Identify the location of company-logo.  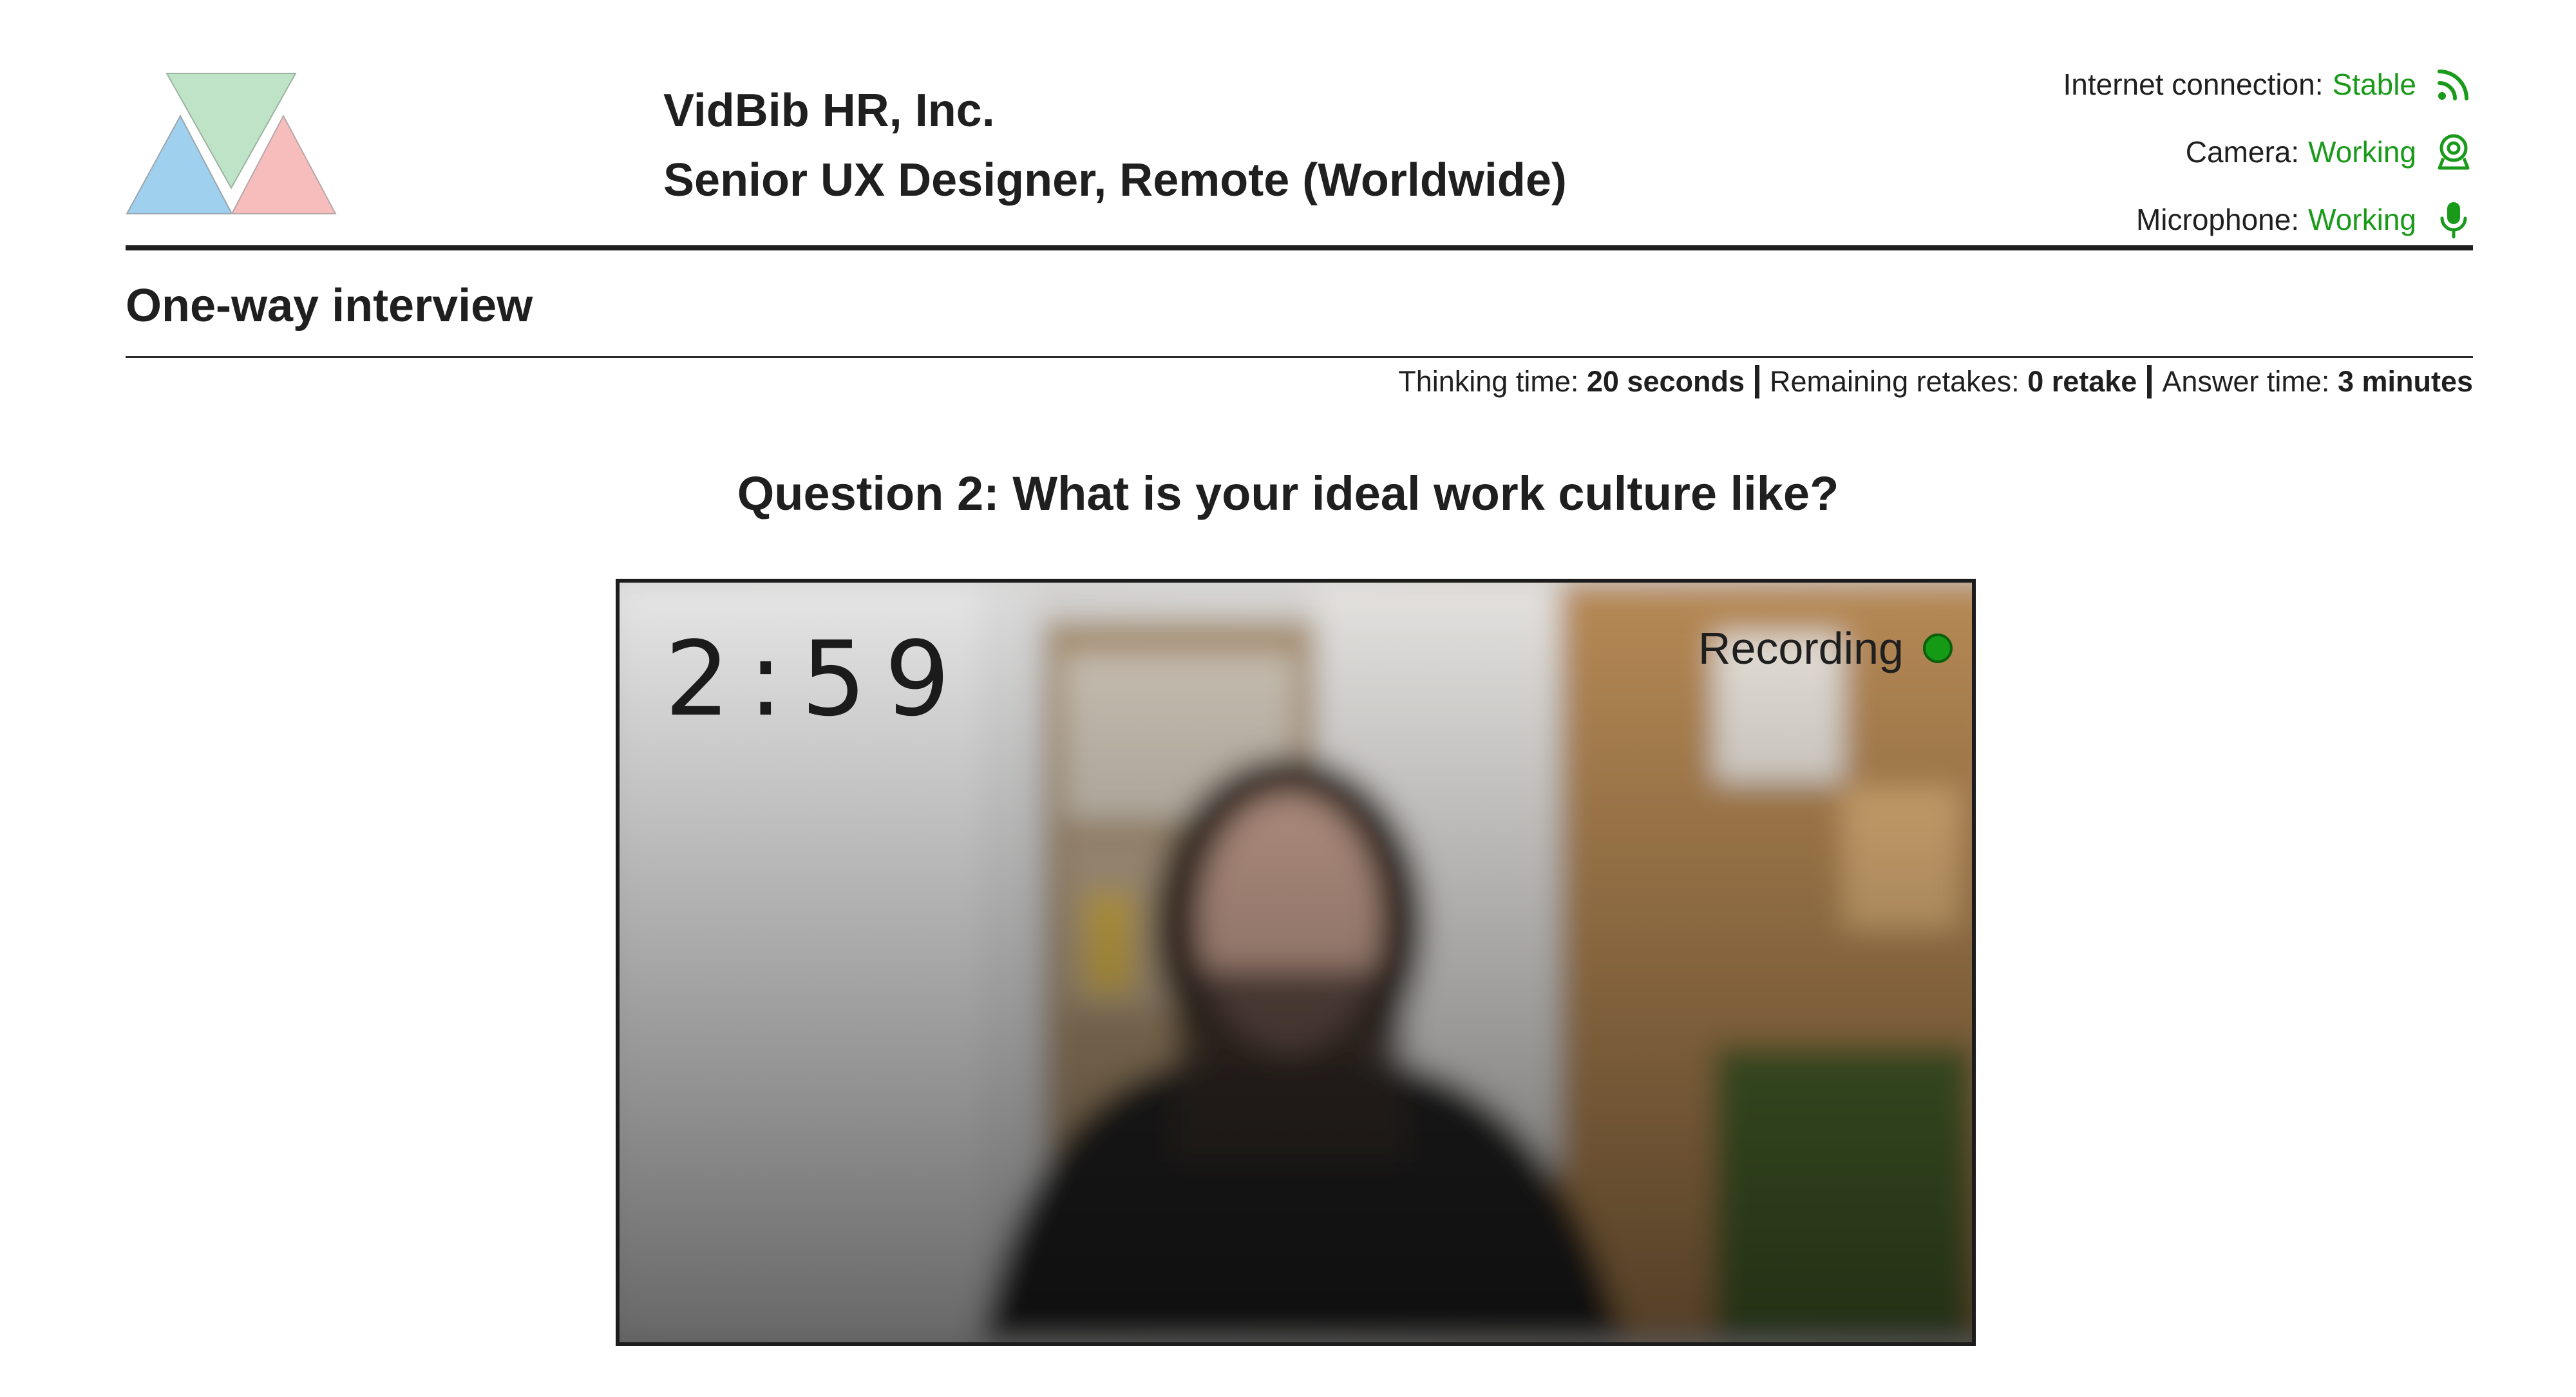
(232, 143).